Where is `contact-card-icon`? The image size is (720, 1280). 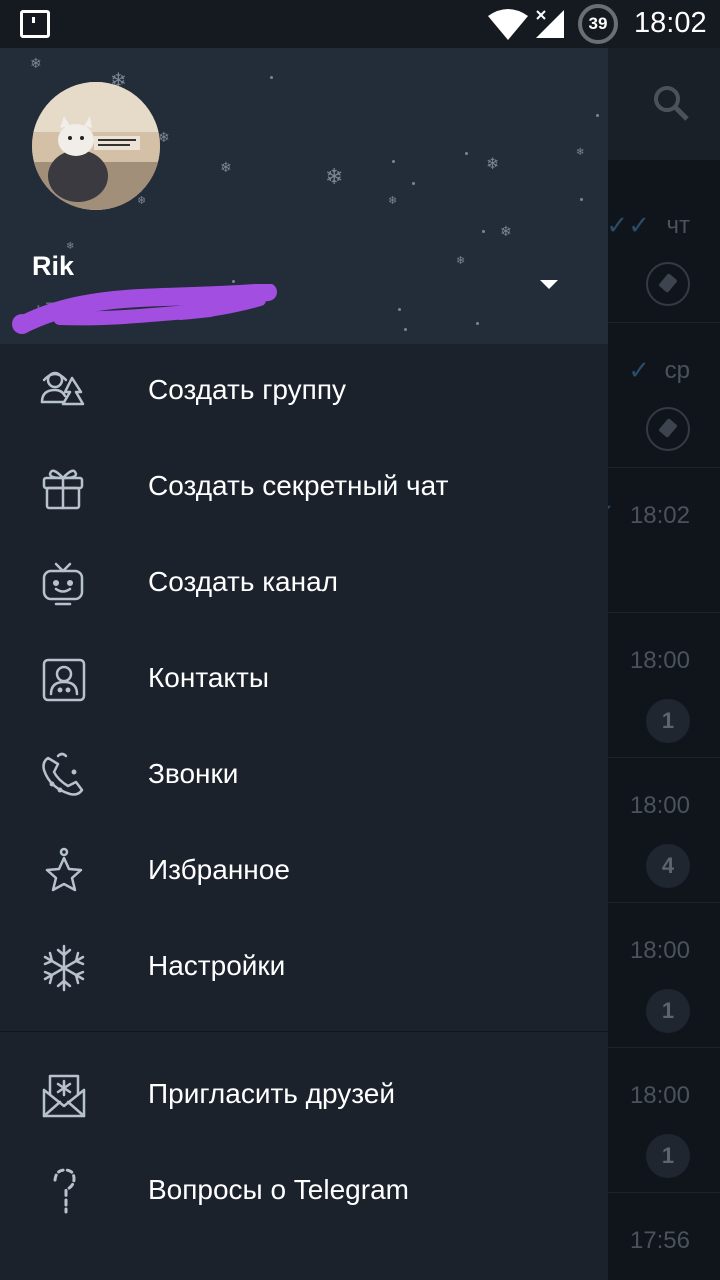
contact-card-icon is located at coordinates (64, 680).